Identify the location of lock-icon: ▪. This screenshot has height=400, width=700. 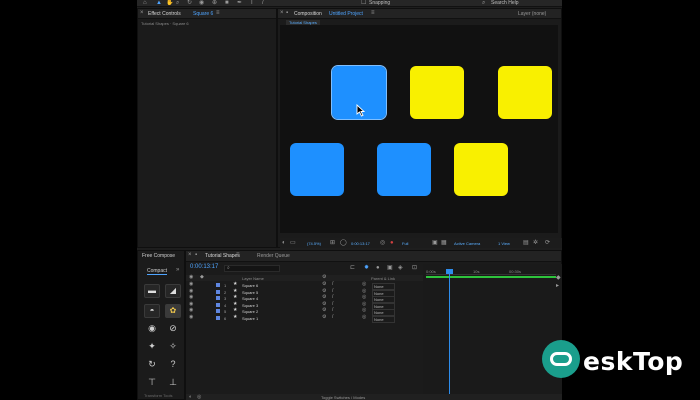
(287, 13).